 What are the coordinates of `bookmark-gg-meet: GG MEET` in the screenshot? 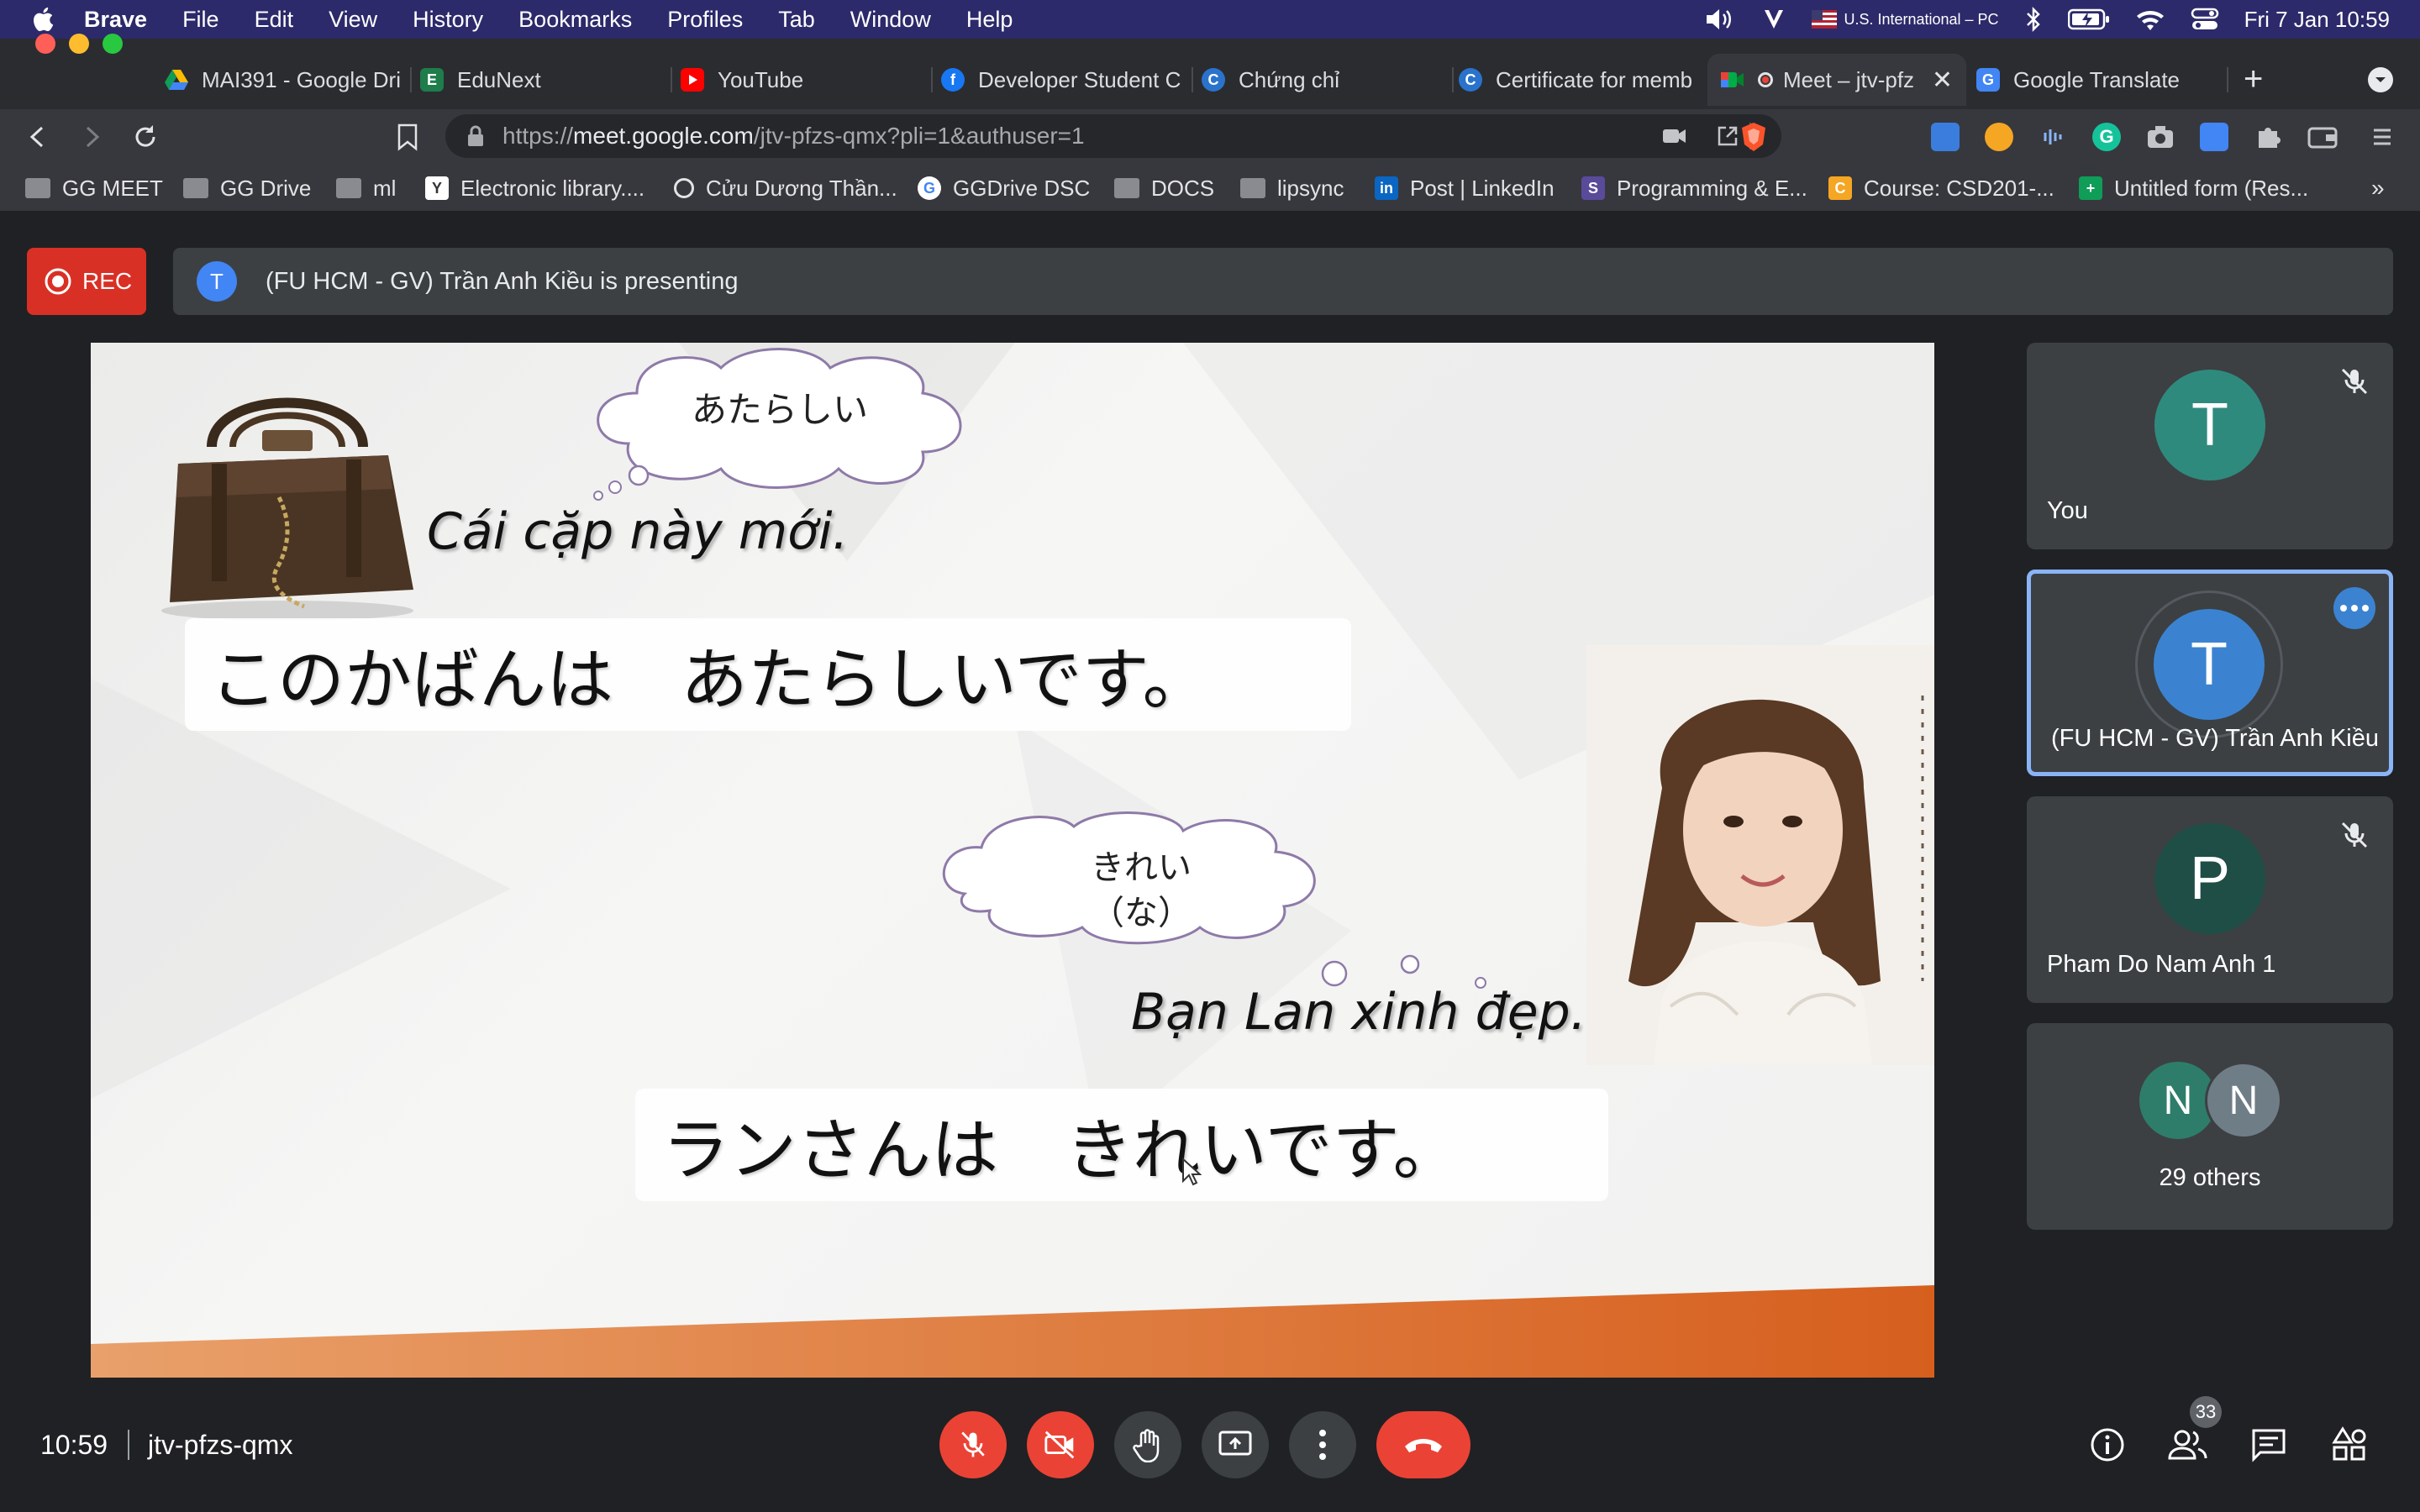 It's located at (94, 188).